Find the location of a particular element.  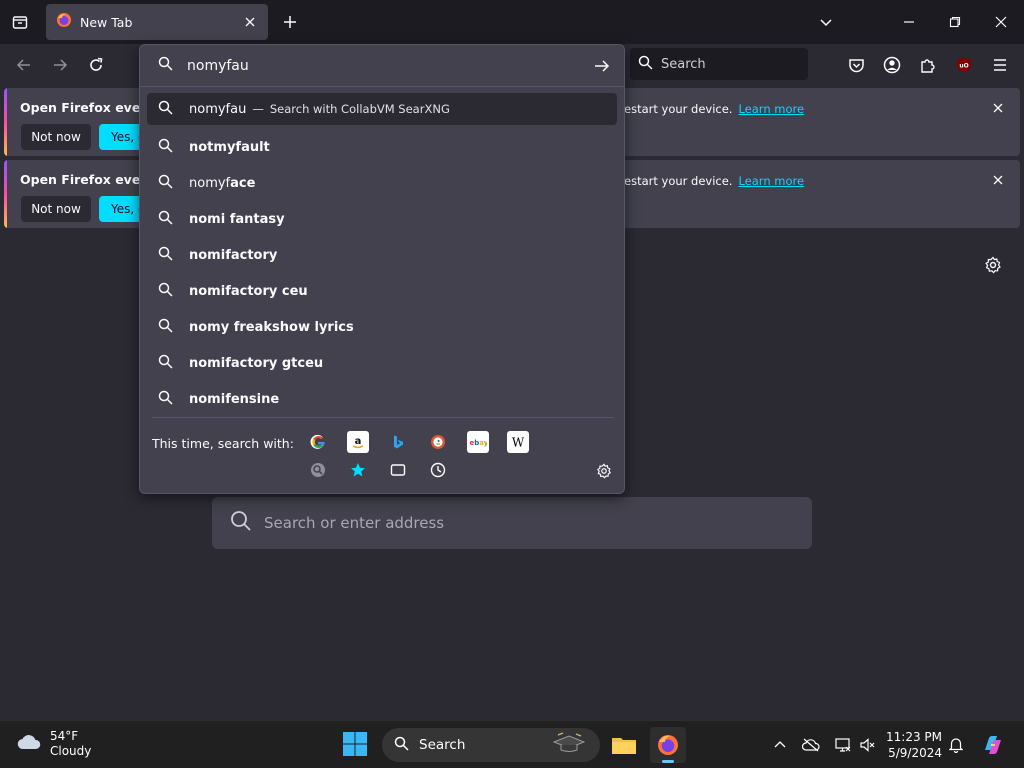

page-search-placeholder: Search or enter address is located at coordinates (354, 523).